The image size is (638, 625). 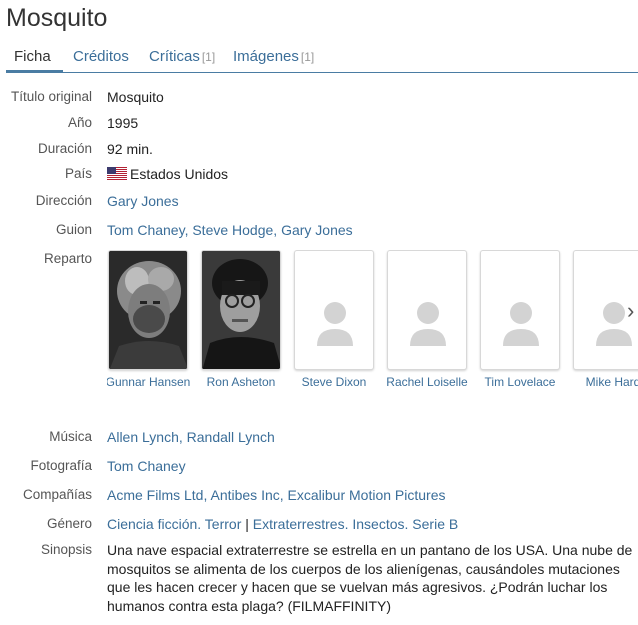 What do you see at coordinates (135, 97) in the screenshot?
I see `original-title-value: Mosquito` at bounding box center [135, 97].